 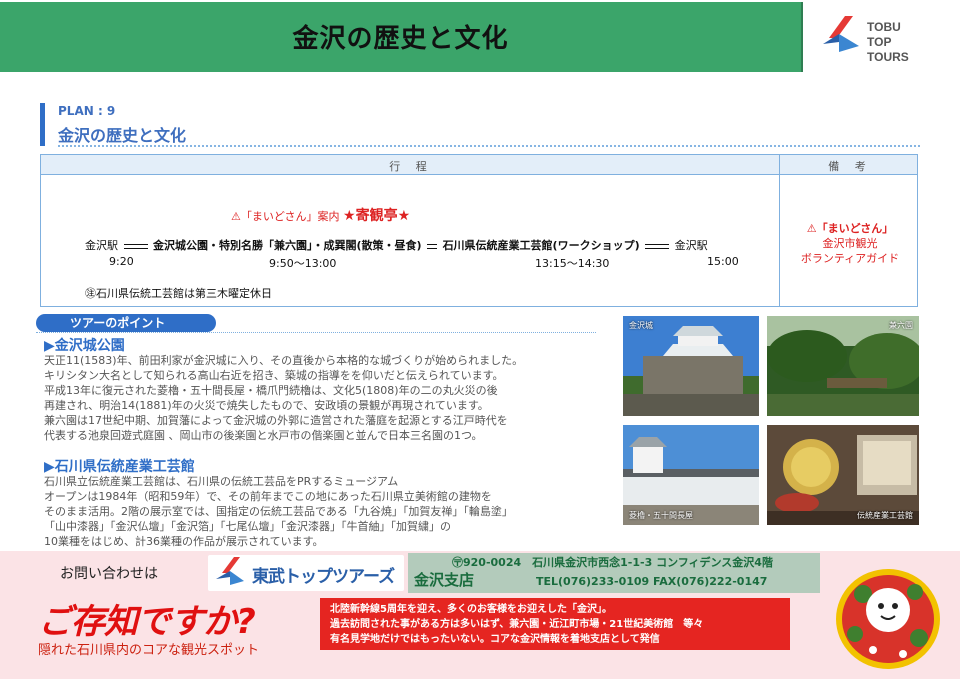 What do you see at coordinates (888, 57) in the screenshot?
I see `logo-line-3: TOURS` at bounding box center [888, 57].